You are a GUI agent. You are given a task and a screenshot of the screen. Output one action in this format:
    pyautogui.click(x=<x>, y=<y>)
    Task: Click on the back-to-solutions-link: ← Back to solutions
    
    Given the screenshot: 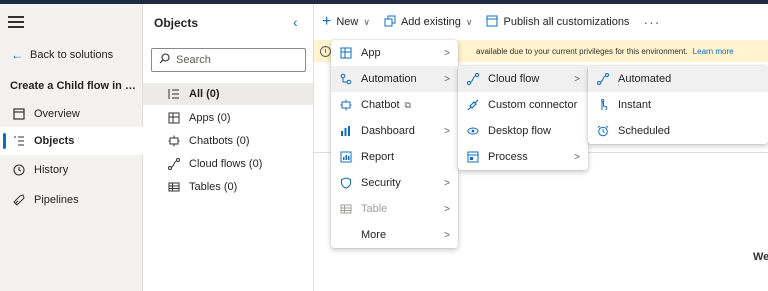 What is the action you would take?
    pyautogui.click(x=61, y=55)
    